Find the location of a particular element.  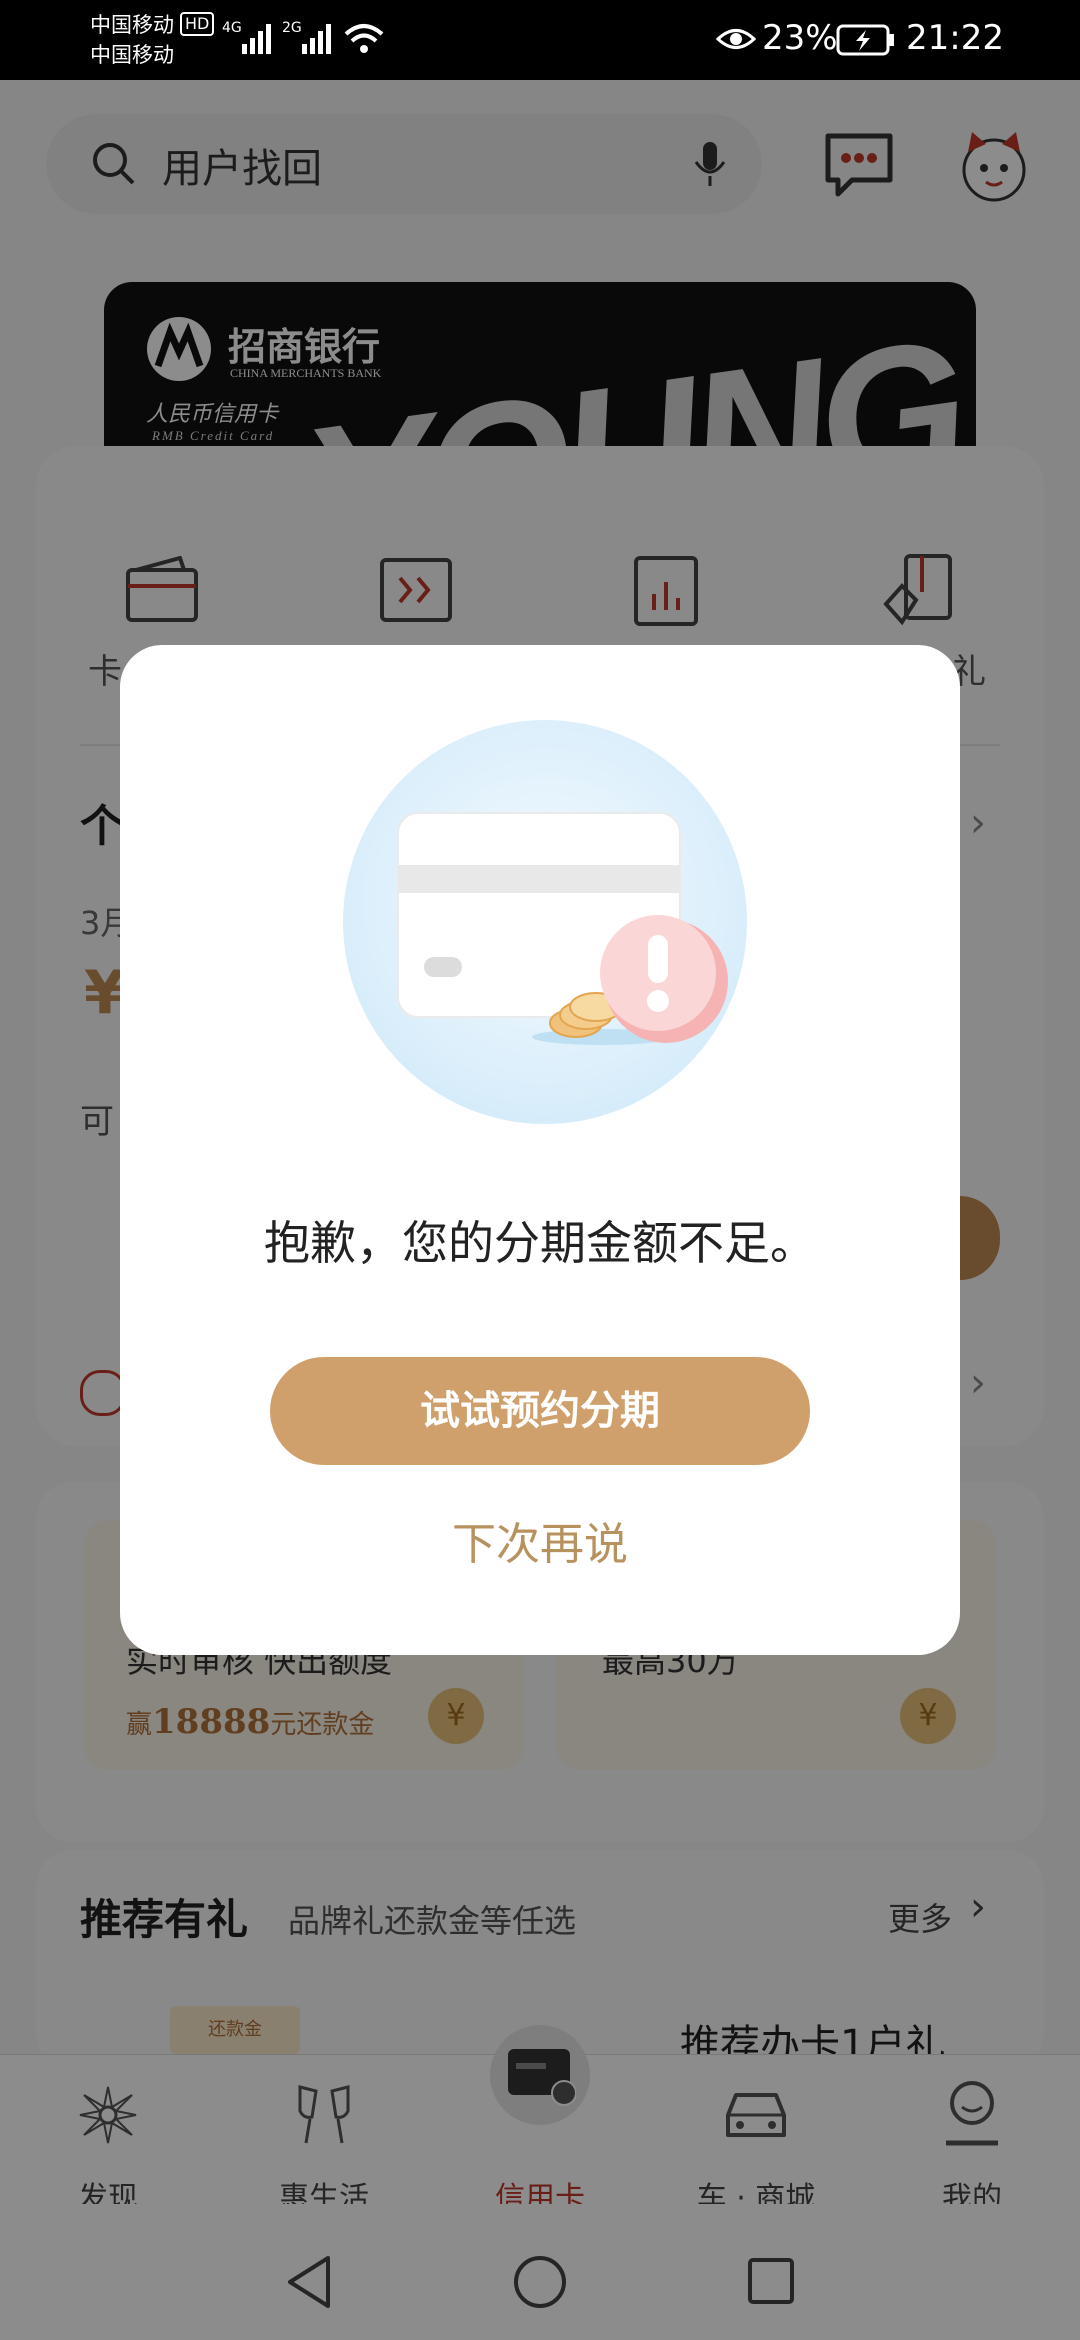

hd-badge: HD is located at coordinates (197, 24).